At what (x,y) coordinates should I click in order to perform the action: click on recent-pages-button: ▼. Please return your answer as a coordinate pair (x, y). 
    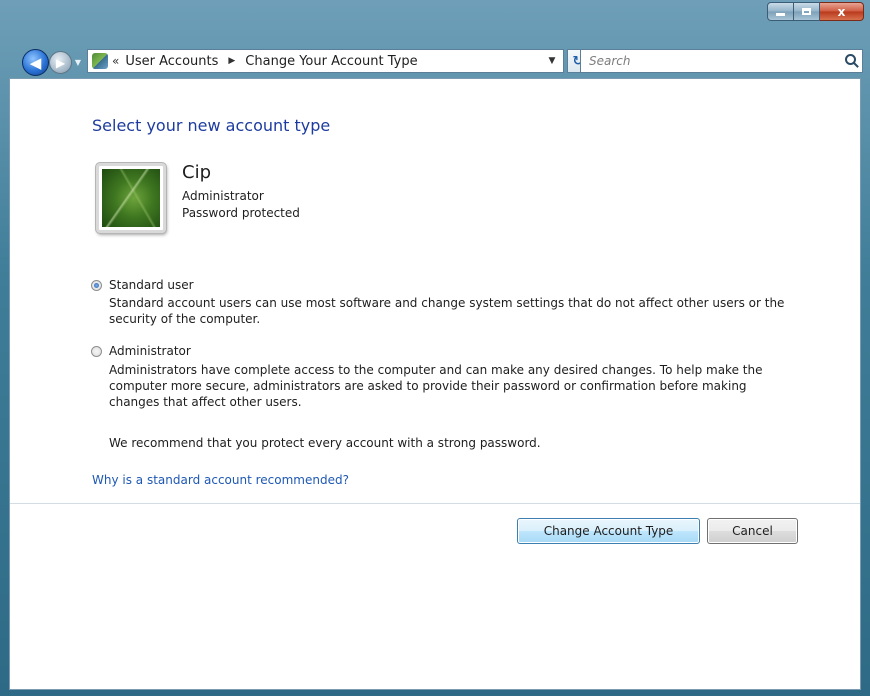
    Looking at the image, I should click on (78, 62).